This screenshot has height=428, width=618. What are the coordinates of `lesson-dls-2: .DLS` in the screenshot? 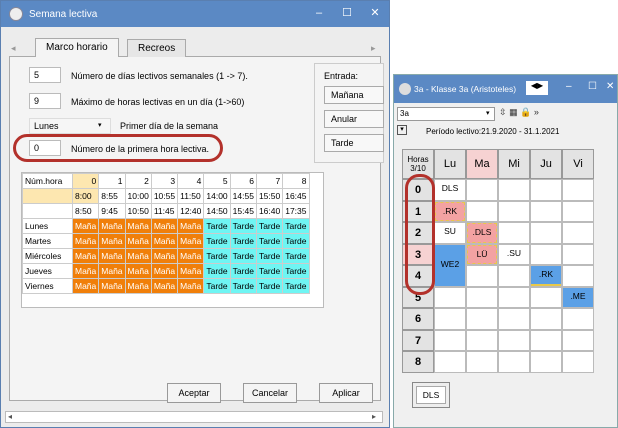 It's located at (482, 233).